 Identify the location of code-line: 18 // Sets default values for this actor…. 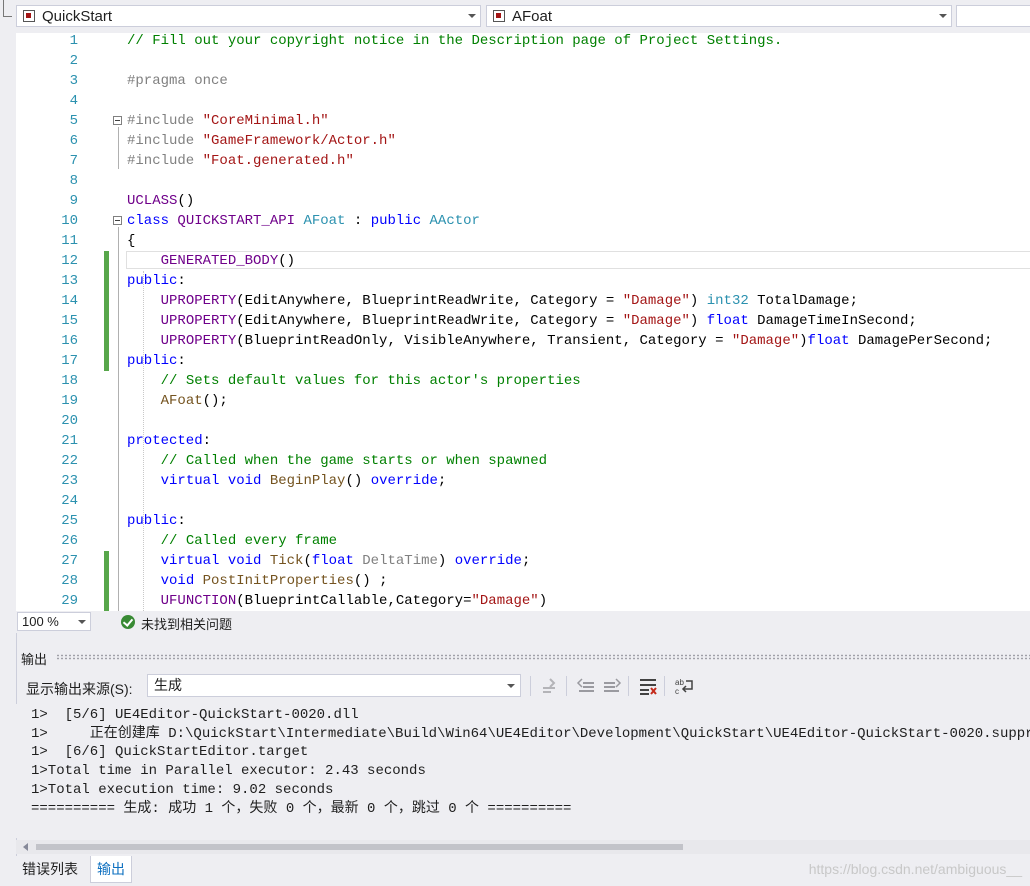
(523, 381).